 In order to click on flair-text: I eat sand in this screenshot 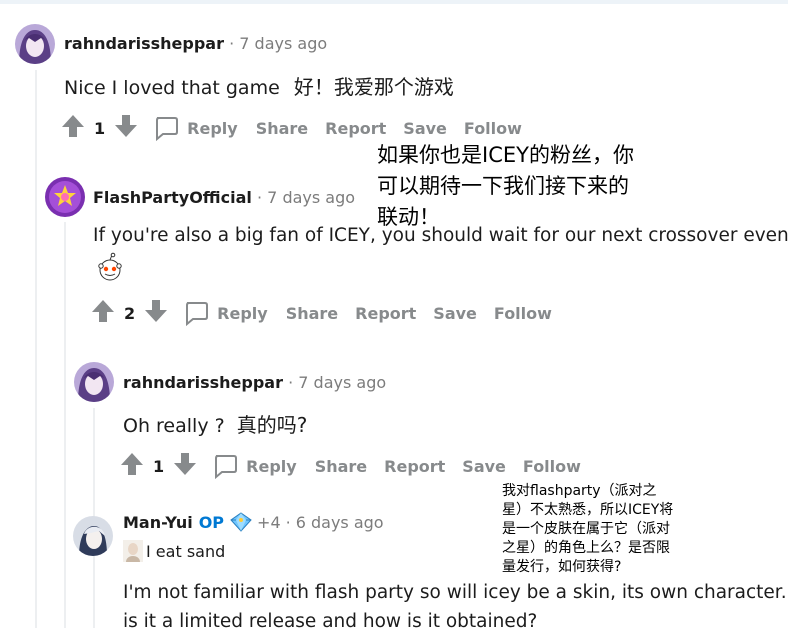, I will do `click(186, 551)`.